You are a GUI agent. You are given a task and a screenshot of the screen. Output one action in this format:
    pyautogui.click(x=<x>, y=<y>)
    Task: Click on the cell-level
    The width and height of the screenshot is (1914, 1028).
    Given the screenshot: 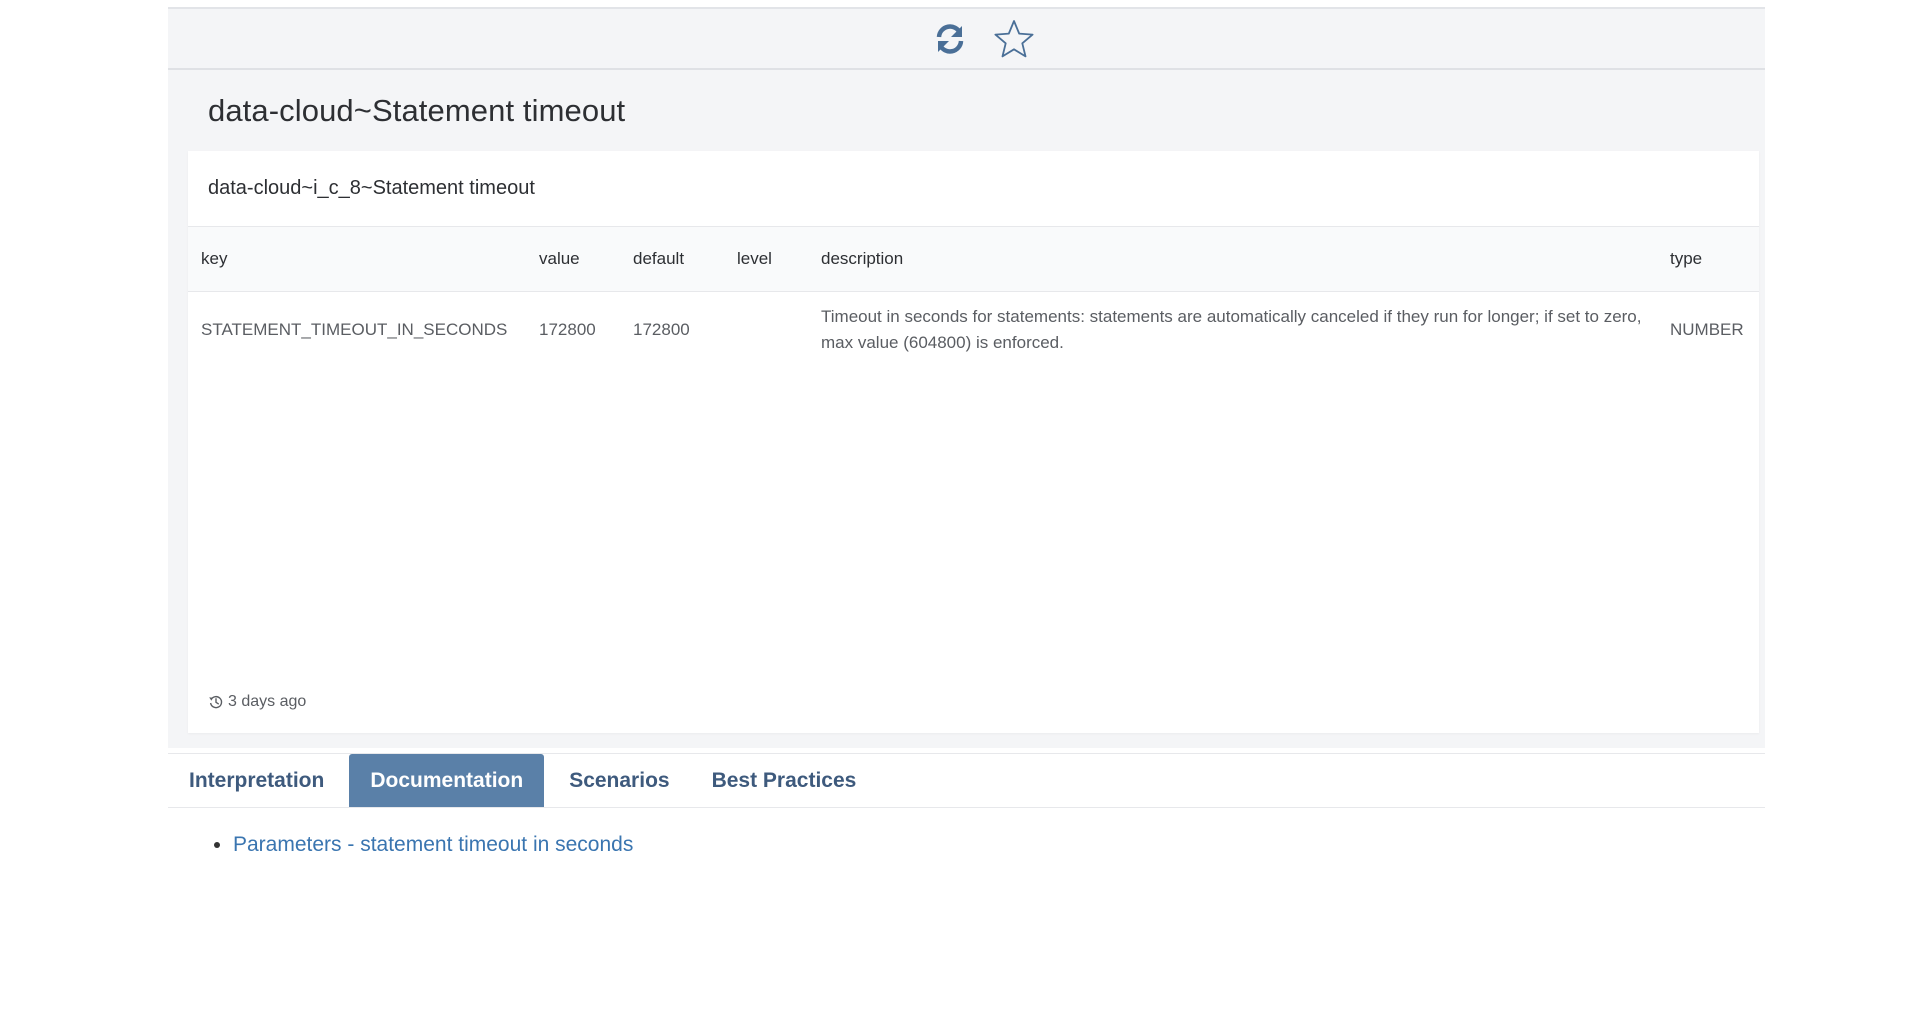 What is the action you would take?
    pyautogui.click(x=766, y=329)
    